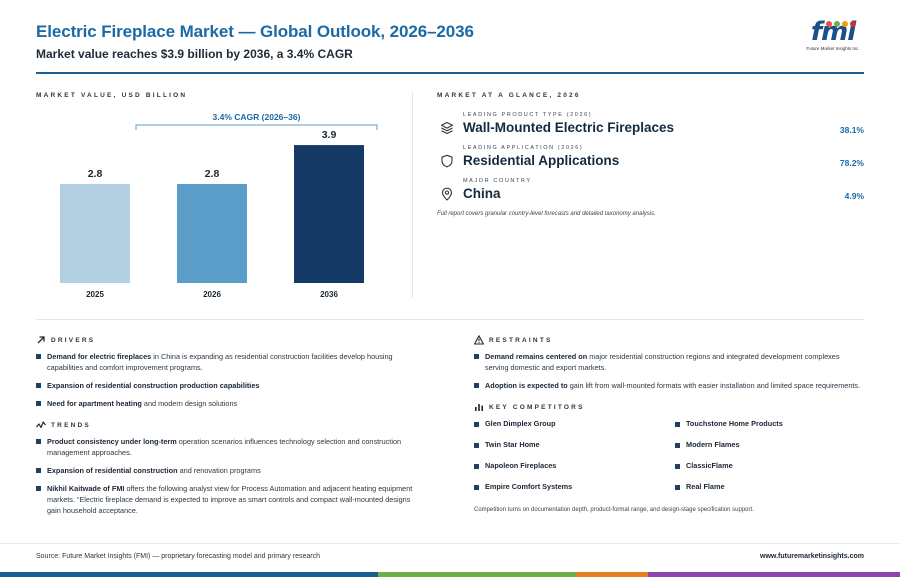 The image size is (900, 577). What do you see at coordinates (231, 341) in the screenshot?
I see `drivers-heading: DRIVERS` at bounding box center [231, 341].